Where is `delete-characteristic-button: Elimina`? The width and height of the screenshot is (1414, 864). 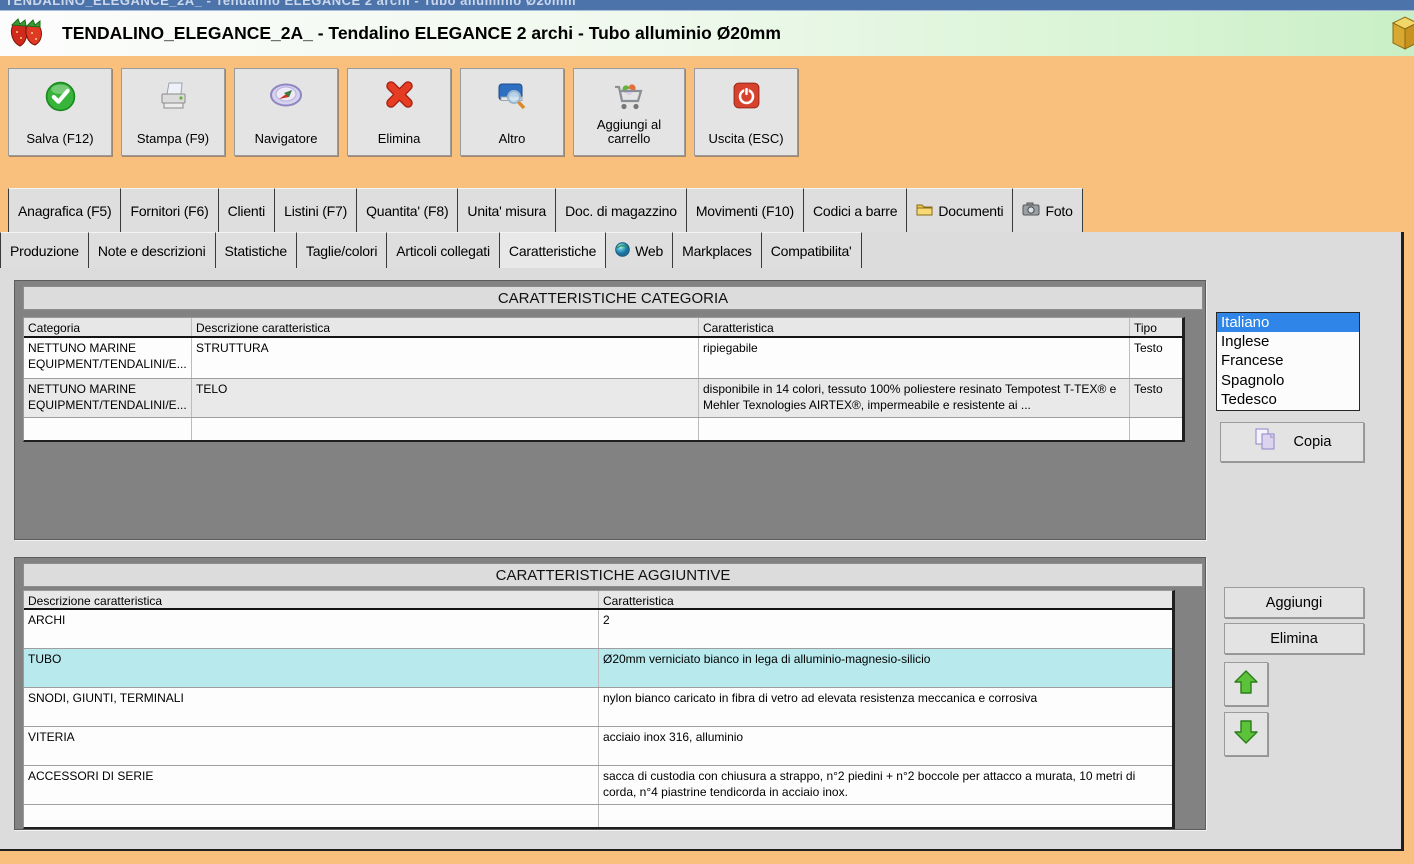 delete-characteristic-button: Elimina is located at coordinates (1294, 638).